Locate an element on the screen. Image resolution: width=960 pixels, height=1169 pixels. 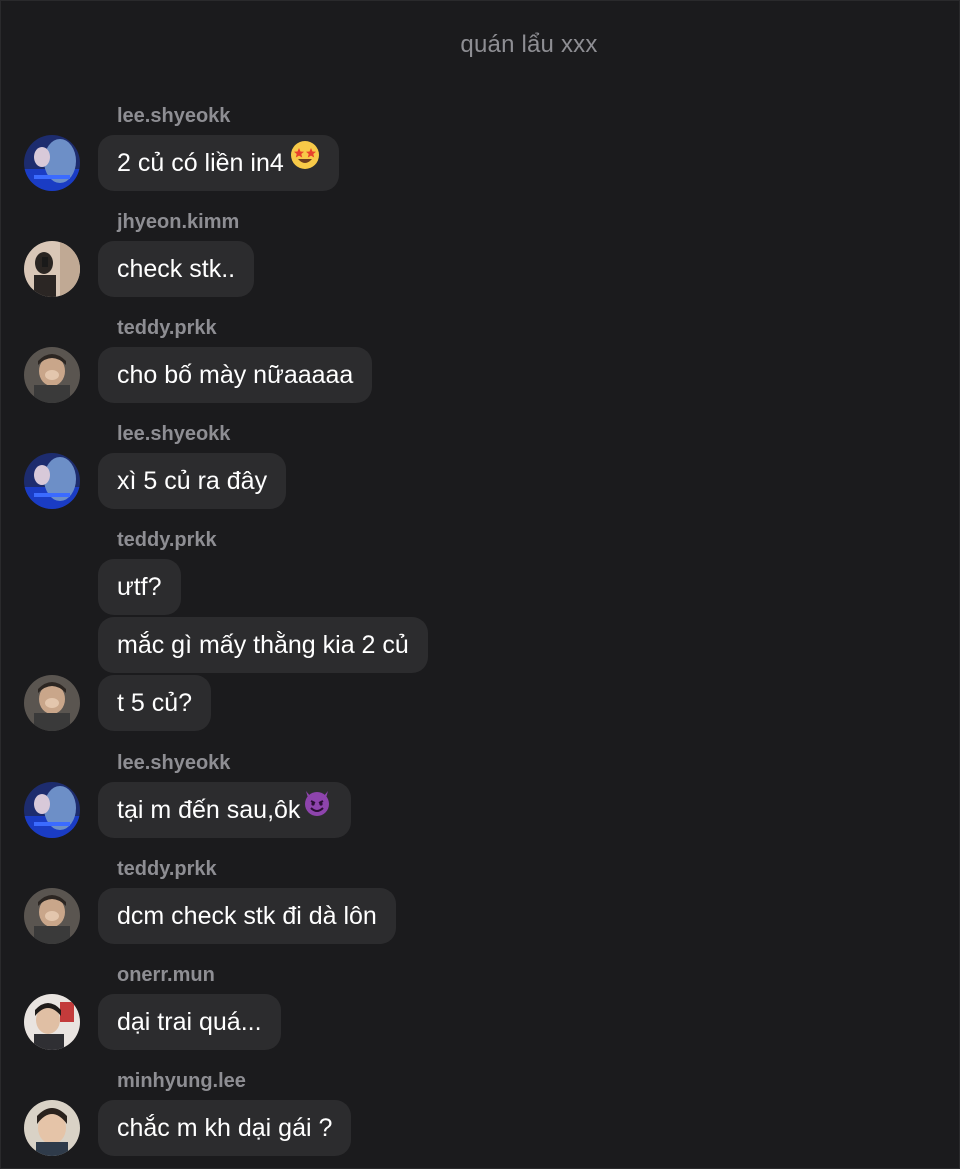
message-bubble: ưtf? is located at coordinates (139, 587).